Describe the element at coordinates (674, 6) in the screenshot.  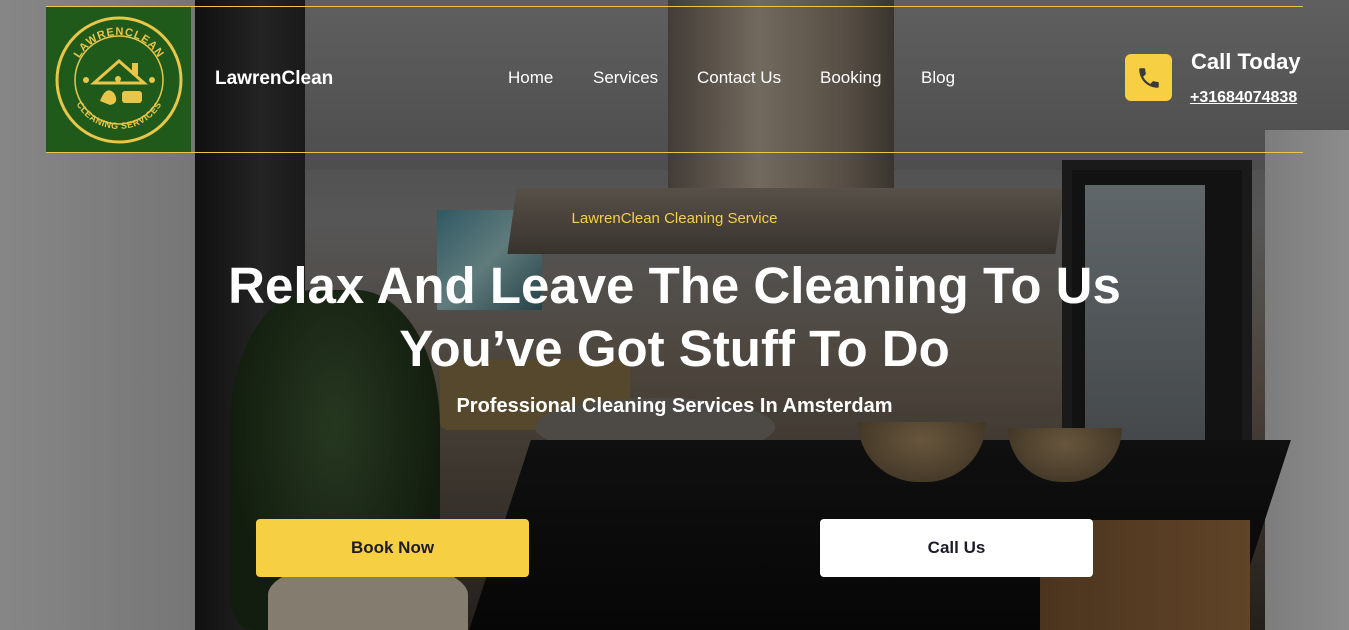
I see `header-top-divider` at that location.